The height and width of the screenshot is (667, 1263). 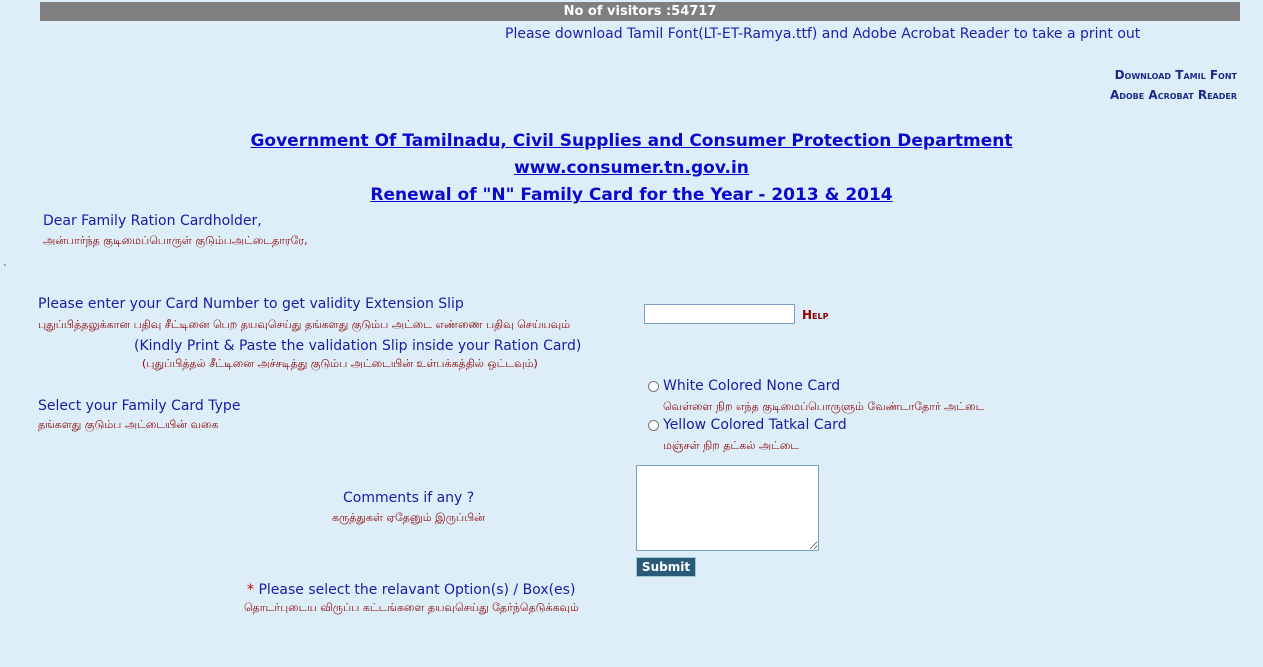 What do you see at coordinates (5, 269) in the screenshot?
I see `stray-mark: `` at bounding box center [5, 269].